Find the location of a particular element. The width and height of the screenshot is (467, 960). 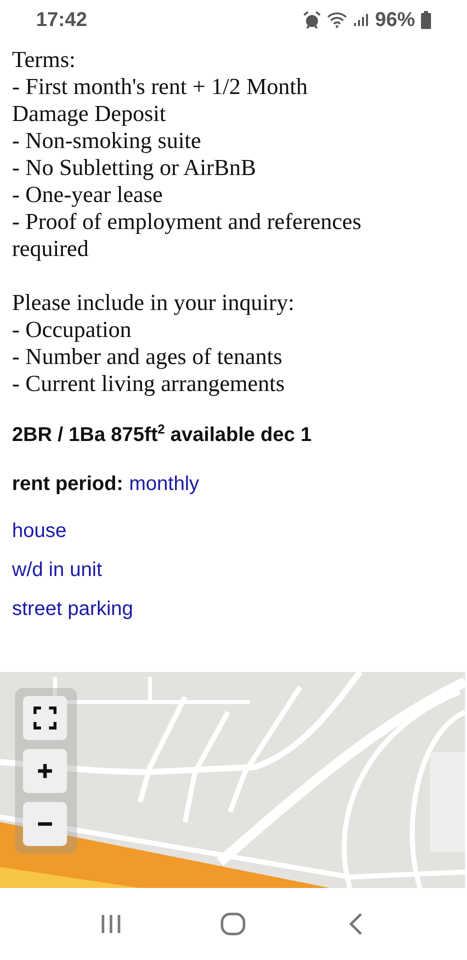

terms-item: - Proof of employment and references required is located at coordinates (187, 235).